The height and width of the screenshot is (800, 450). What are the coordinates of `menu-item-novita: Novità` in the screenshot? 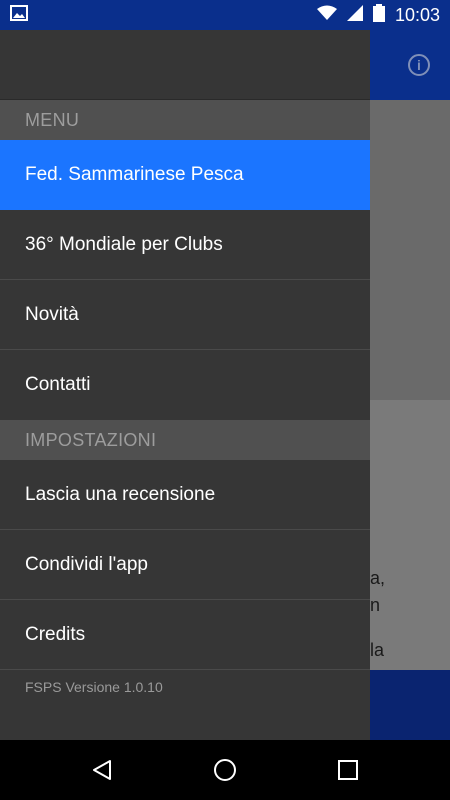 It's located at (185, 315).